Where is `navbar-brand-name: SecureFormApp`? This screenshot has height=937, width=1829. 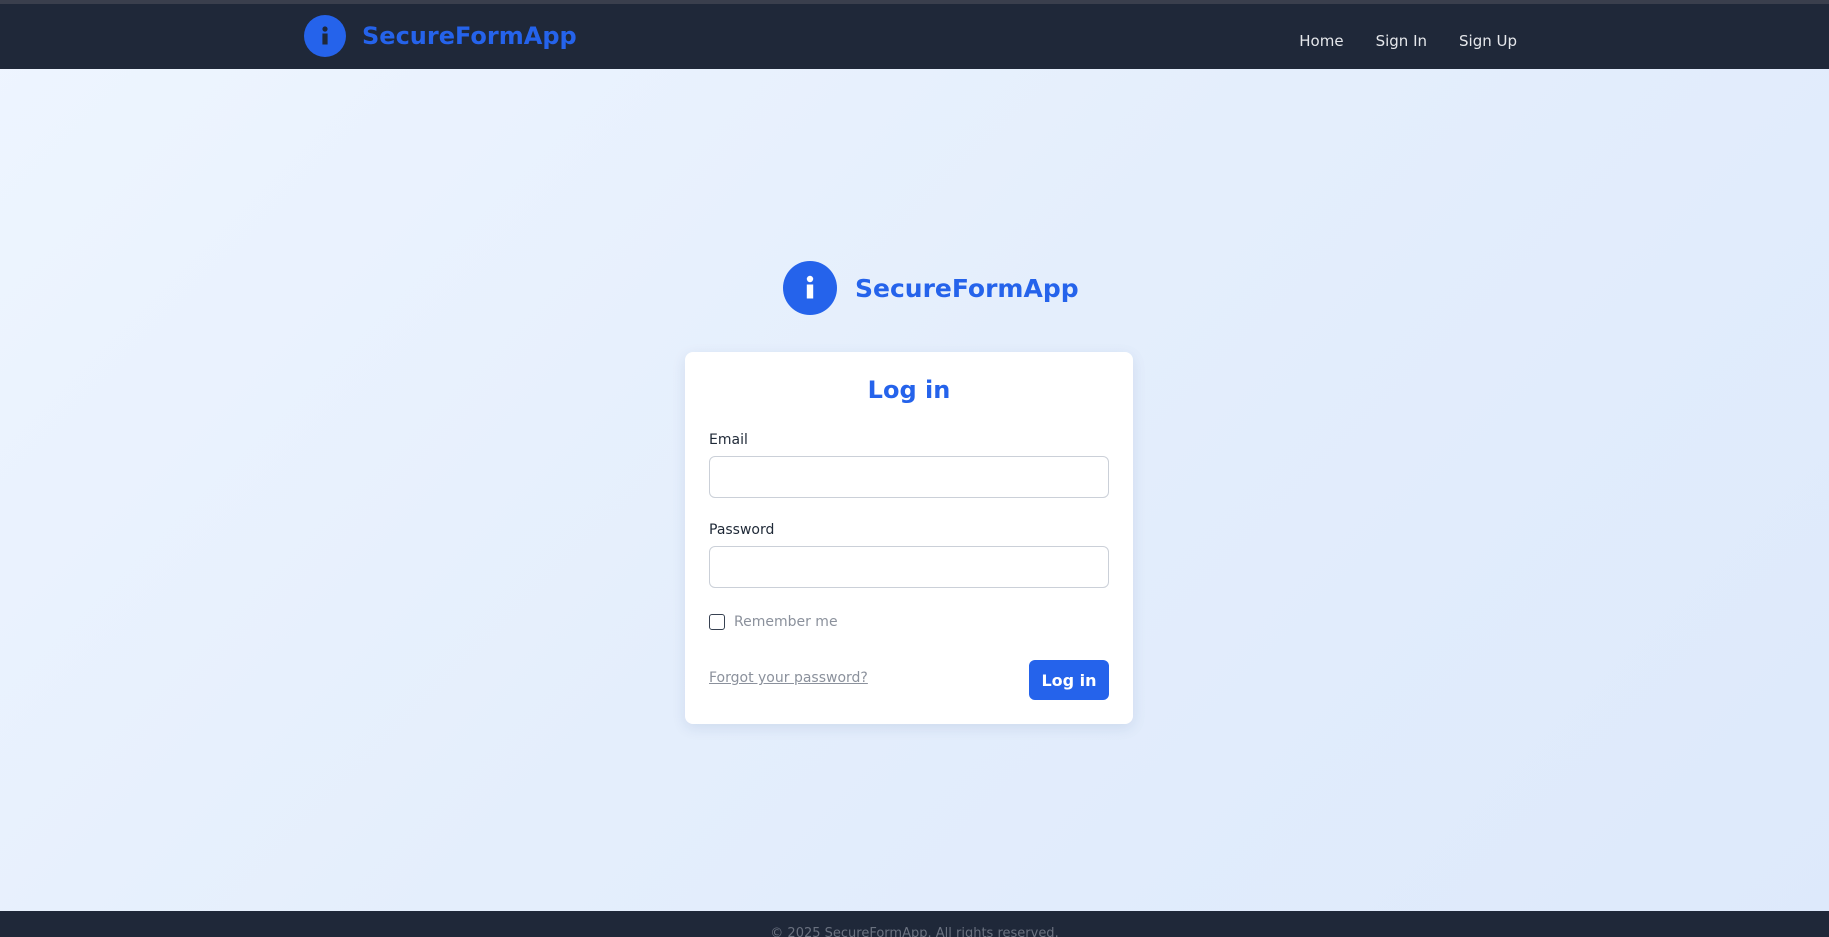 navbar-brand-name: SecureFormApp is located at coordinates (469, 36).